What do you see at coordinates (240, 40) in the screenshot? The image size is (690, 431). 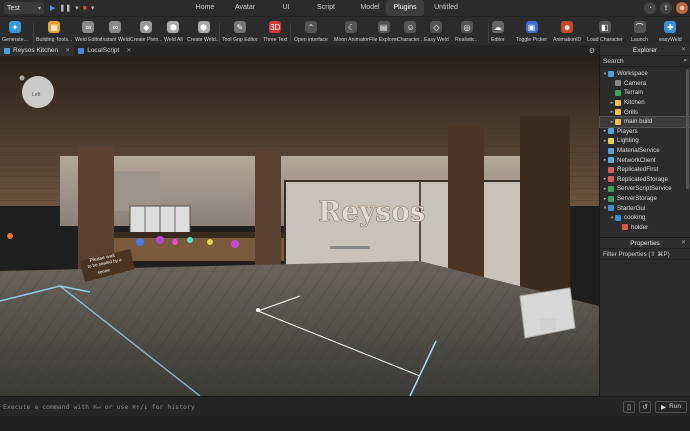 I see `tool-label: Tool Grip Editor` at bounding box center [240, 40].